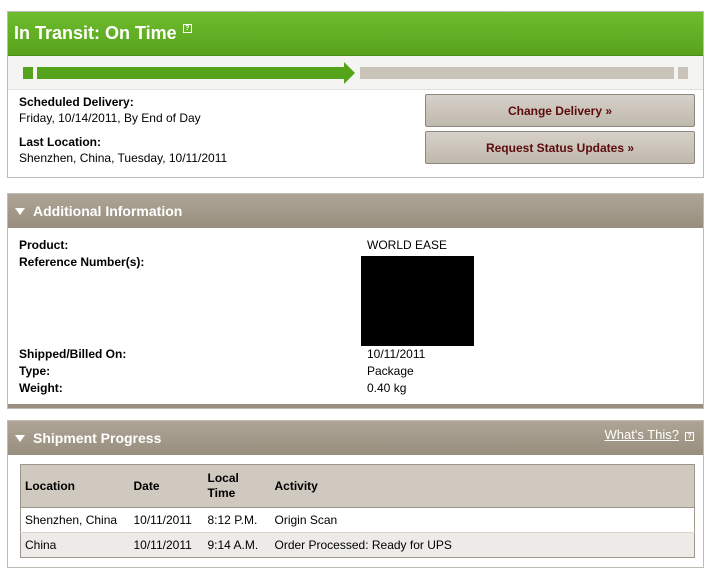 The width and height of the screenshot is (711, 568). What do you see at coordinates (482, 486) in the screenshot?
I see `column-header-activity: Activity` at bounding box center [482, 486].